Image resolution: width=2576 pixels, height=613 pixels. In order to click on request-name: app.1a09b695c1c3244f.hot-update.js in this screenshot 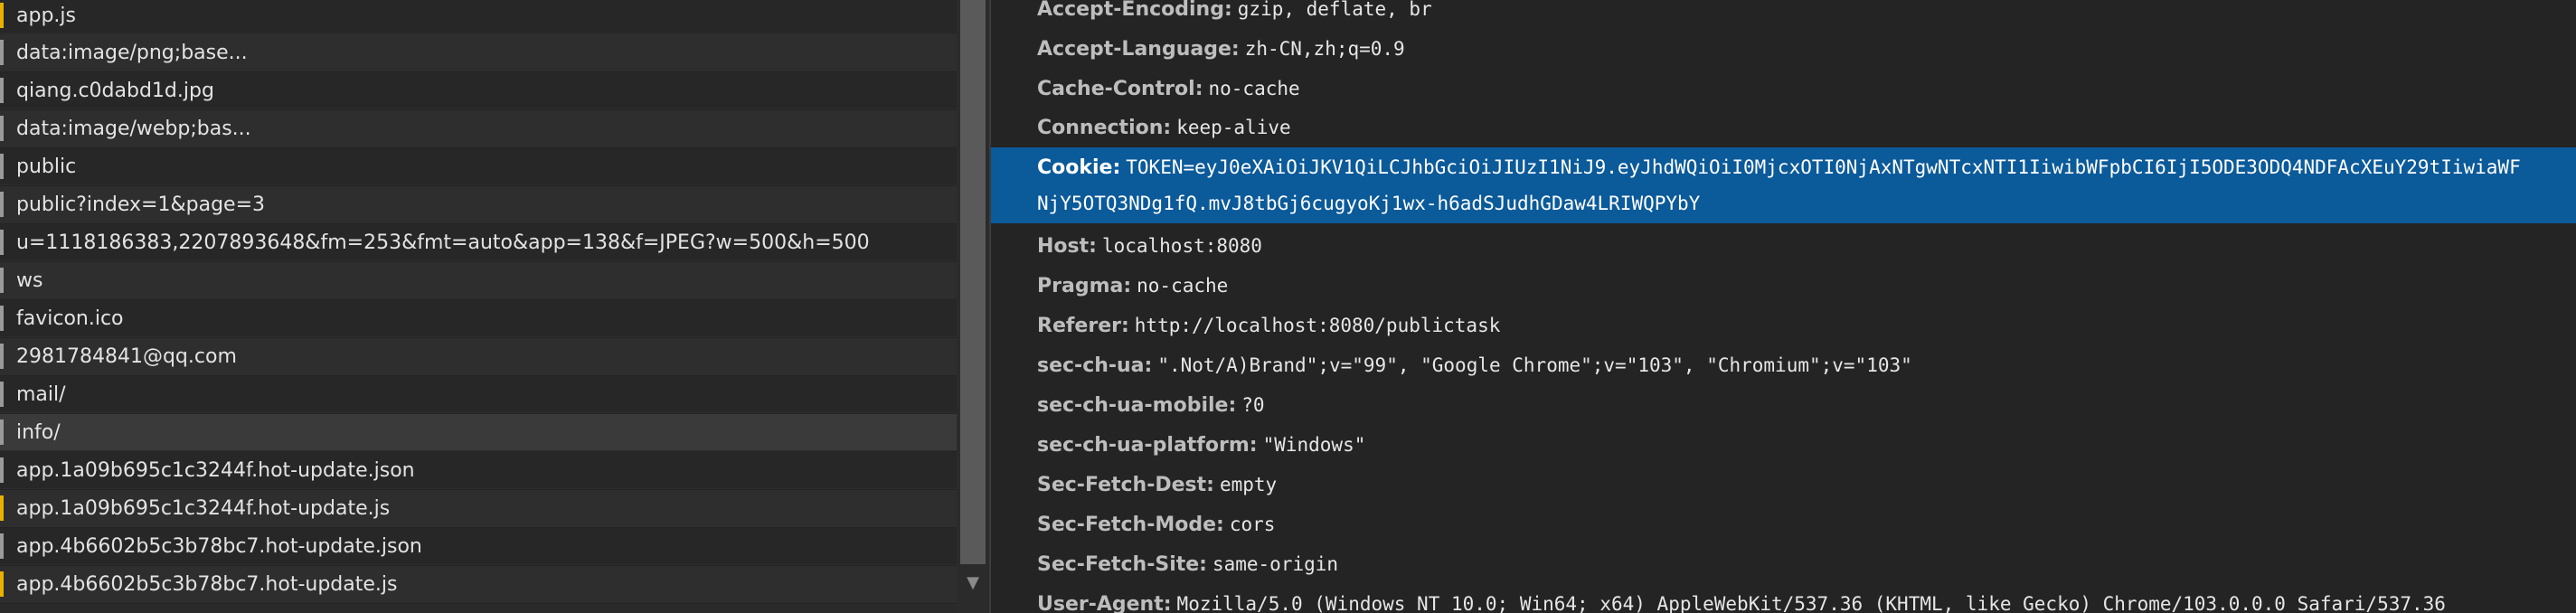, I will do `click(203, 508)`.